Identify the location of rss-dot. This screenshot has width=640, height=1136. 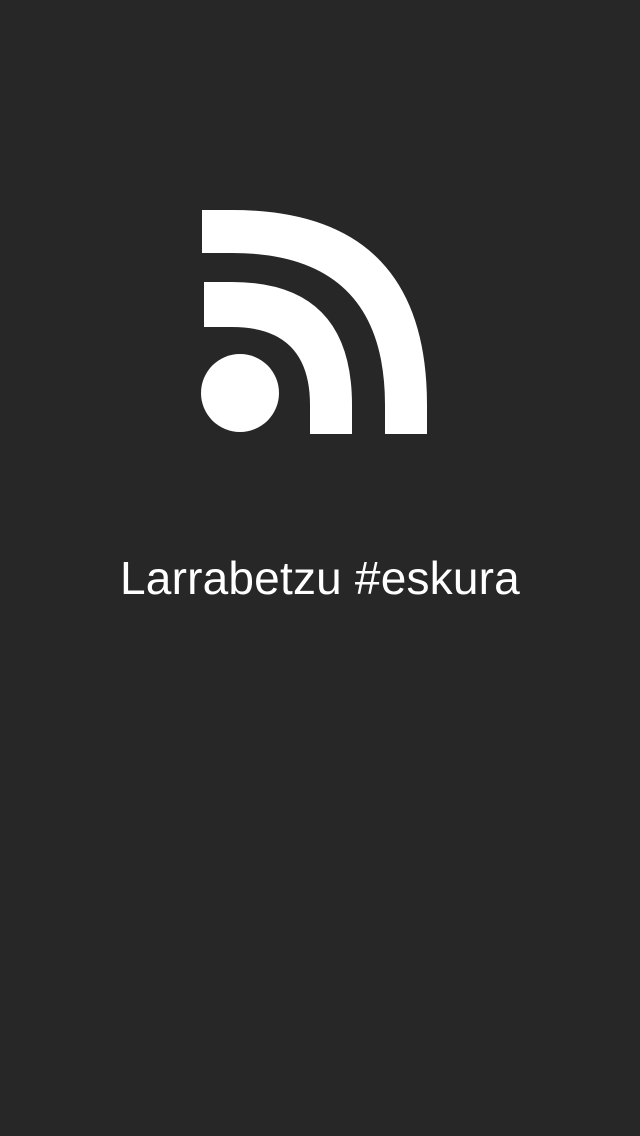
(240, 393).